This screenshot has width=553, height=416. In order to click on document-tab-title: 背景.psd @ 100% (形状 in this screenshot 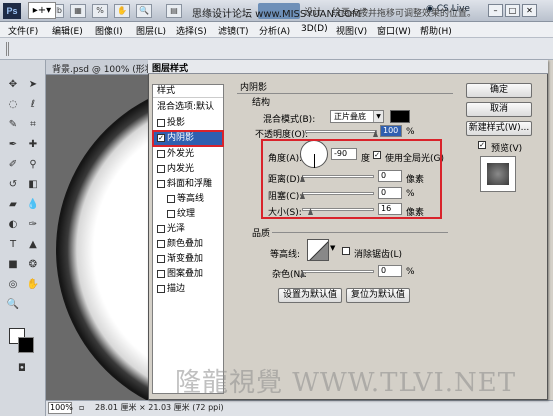, I will do `click(103, 70)`.